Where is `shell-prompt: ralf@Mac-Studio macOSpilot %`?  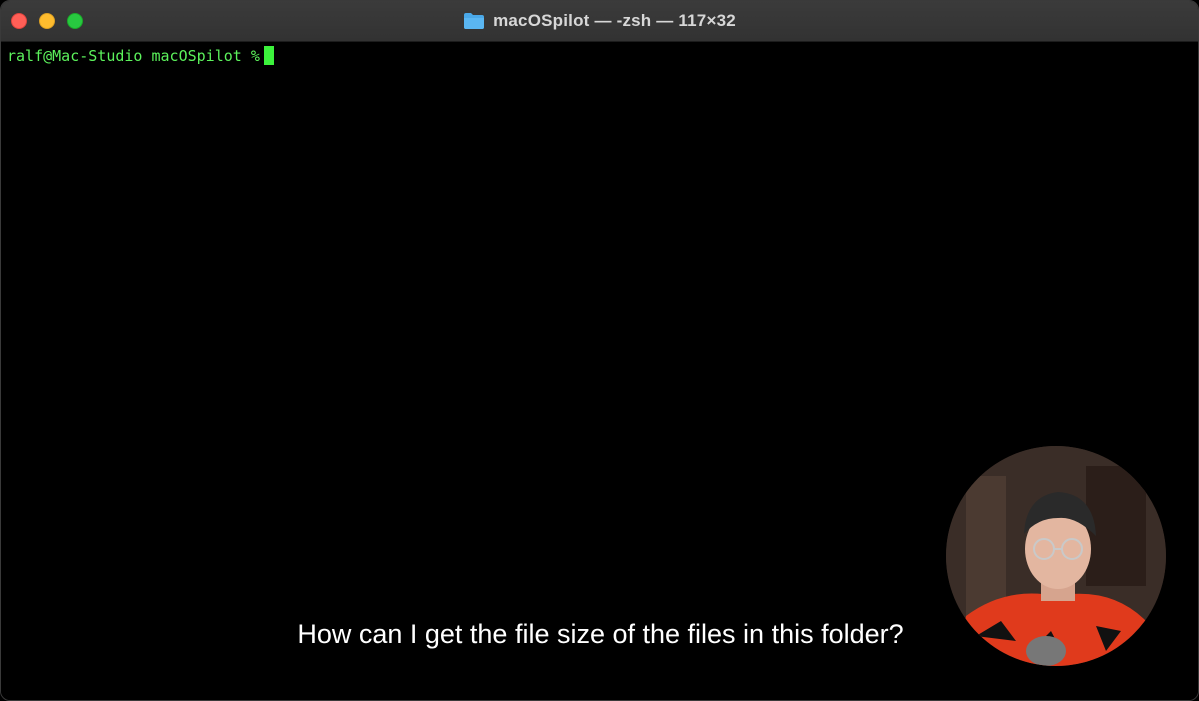
shell-prompt: ralf@Mac-Studio macOSpilot % is located at coordinates (133, 55).